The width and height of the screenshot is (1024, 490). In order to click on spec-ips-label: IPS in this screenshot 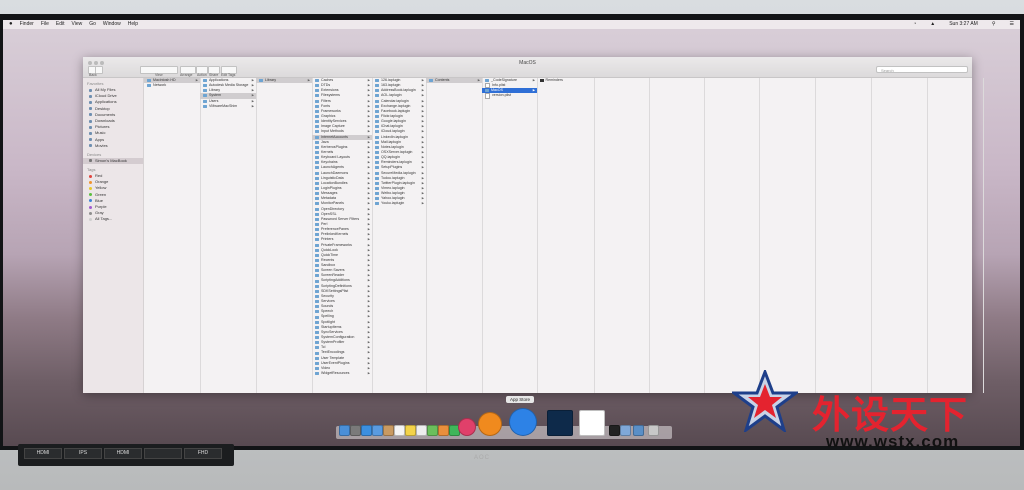, I will do `click(83, 453)`.